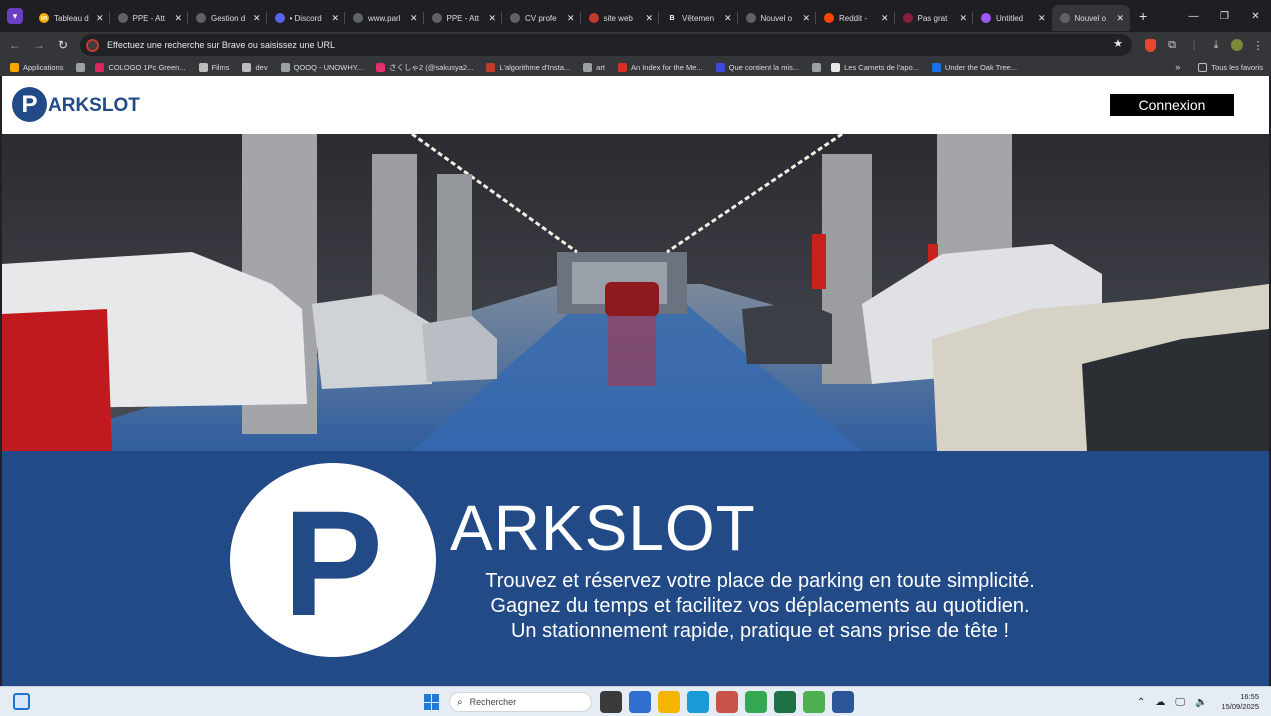 The image size is (1271, 716). Describe the element at coordinates (1118, 43) in the screenshot. I see `bookmark-star-icon: ★` at that location.